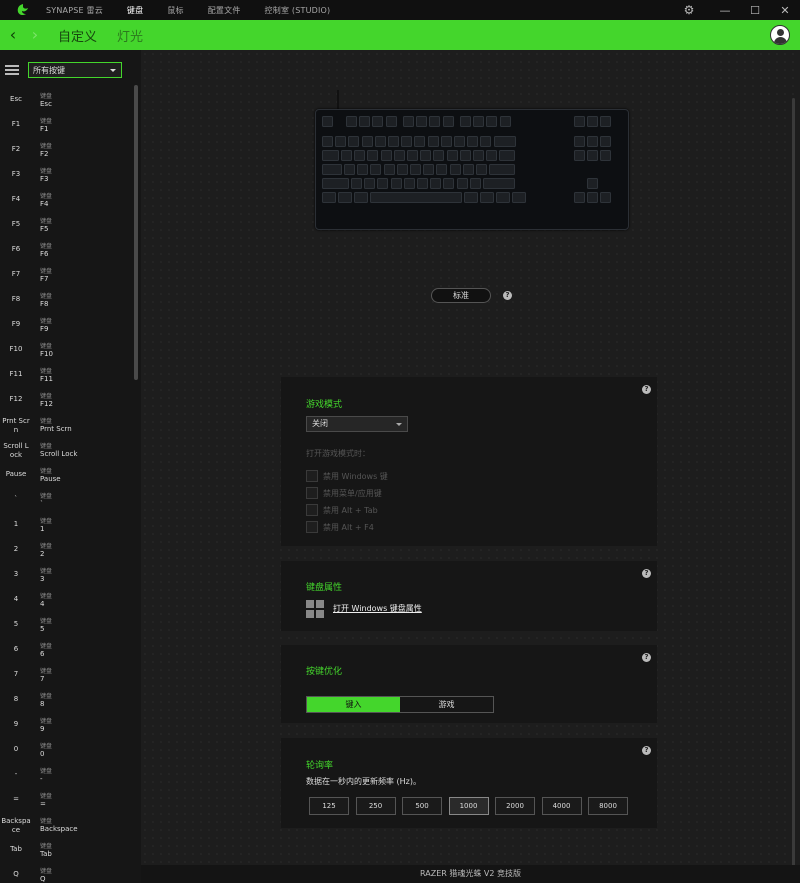 The image size is (800, 883). Describe the element at coordinates (357, 424) in the screenshot. I see `game-mode-dropdown: 关闭` at that location.